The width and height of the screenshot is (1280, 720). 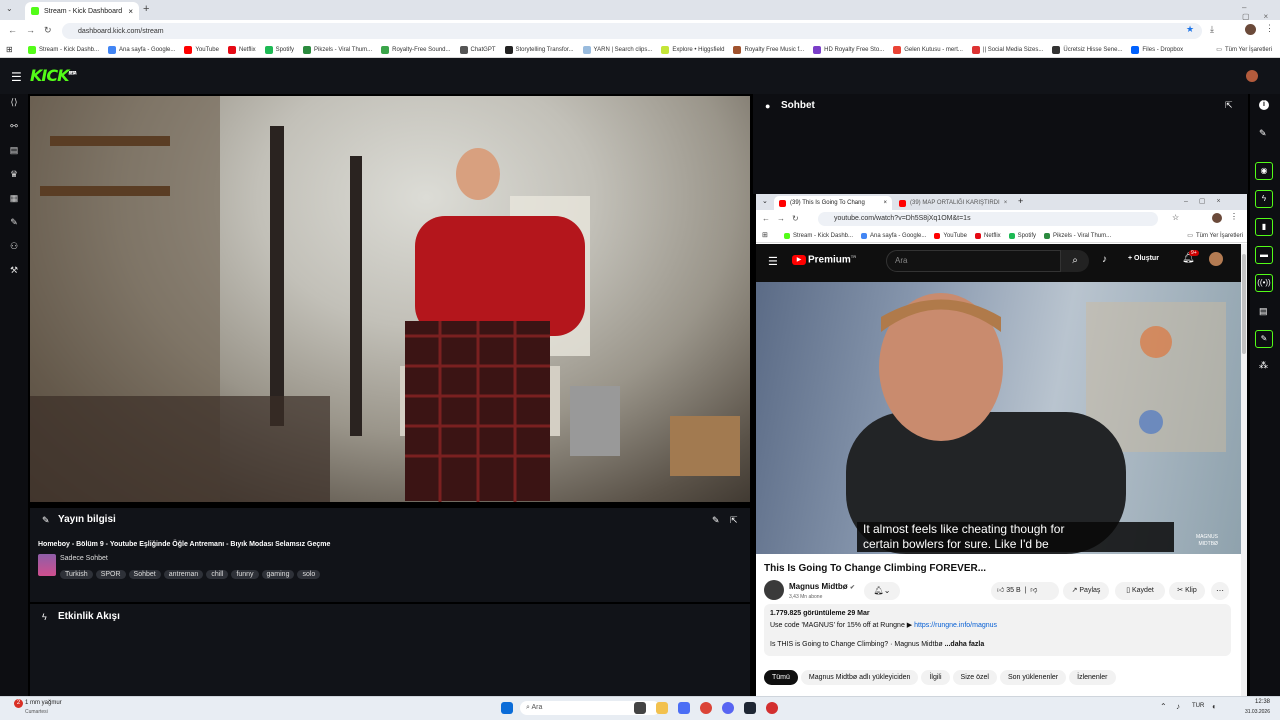 I want to click on channel-name: Magnus Midtbø ✔, so click(x=822, y=586).